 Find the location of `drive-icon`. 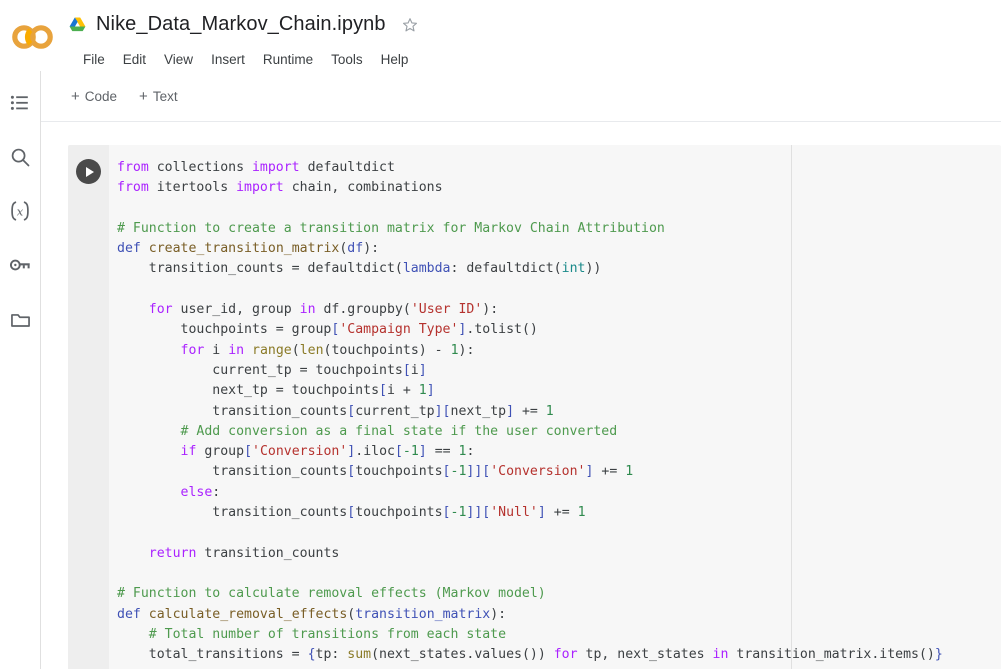

drive-icon is located at coordinates (77, 25).